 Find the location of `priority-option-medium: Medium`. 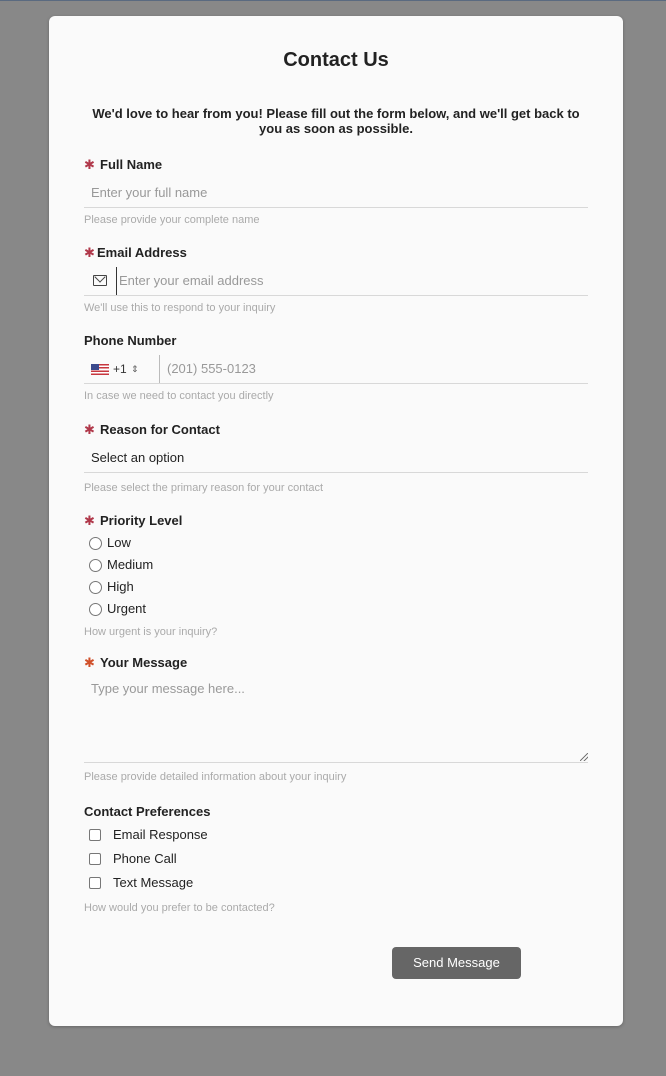

priority-option-medium: Medium is located at coordinates (336, 565).